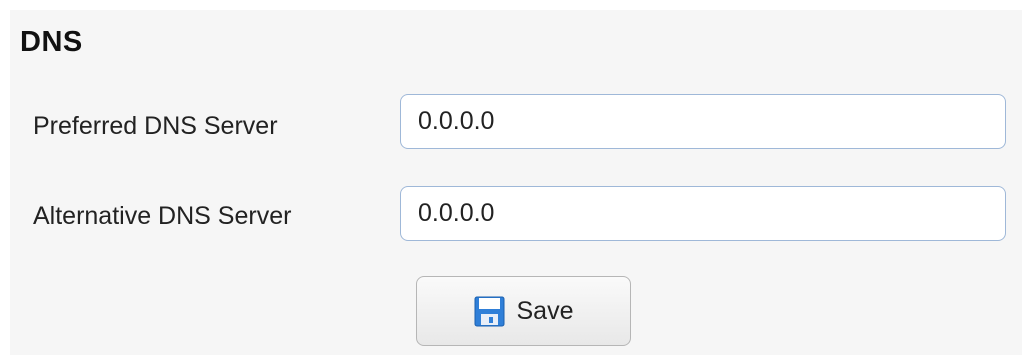  Describe the element at coordinates (51, 42) in the screenshot. I see `section-title: DNS` at that location.